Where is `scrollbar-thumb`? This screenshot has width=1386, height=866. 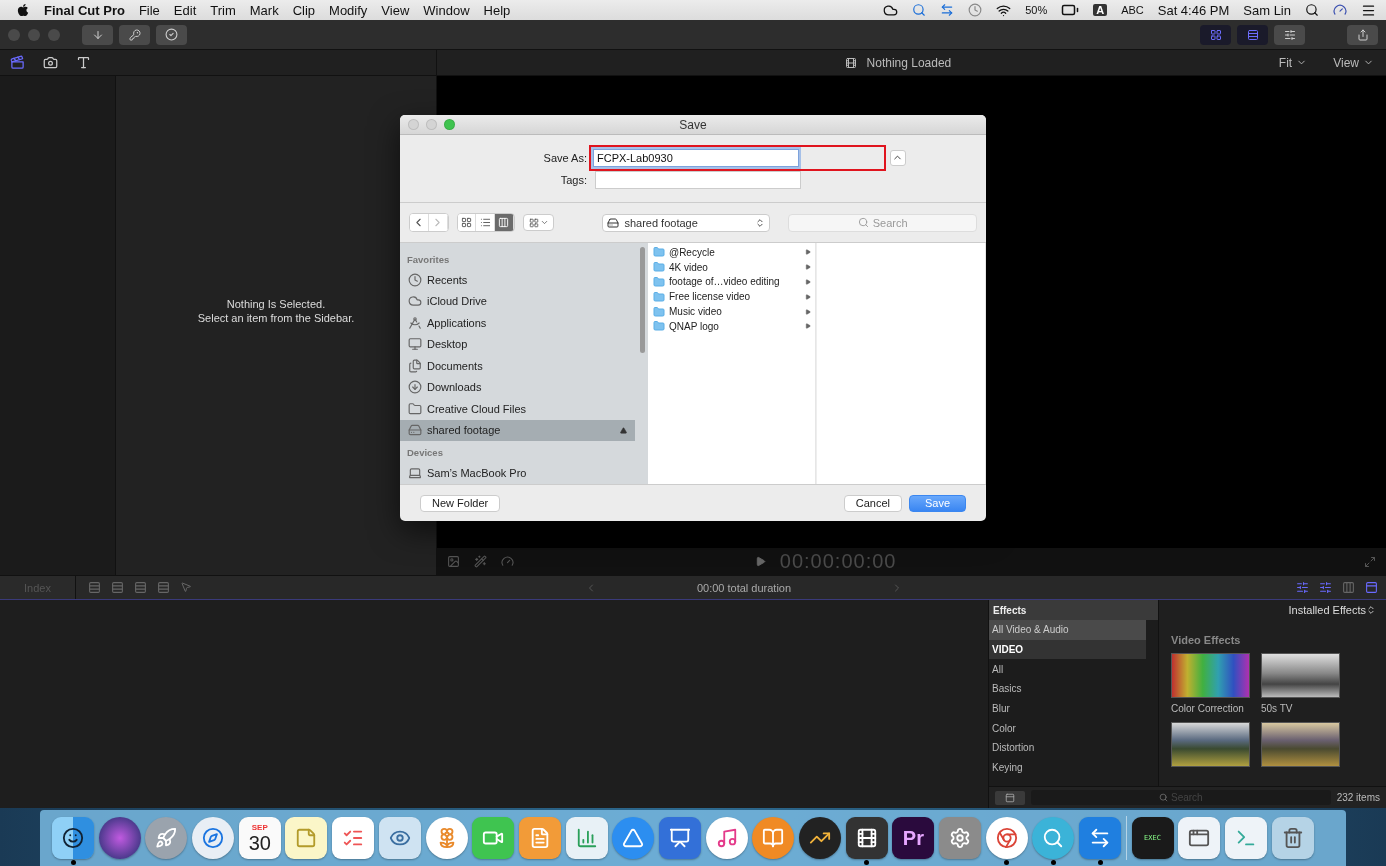 scrollbar-thumb is located at coordinates (642, 300).